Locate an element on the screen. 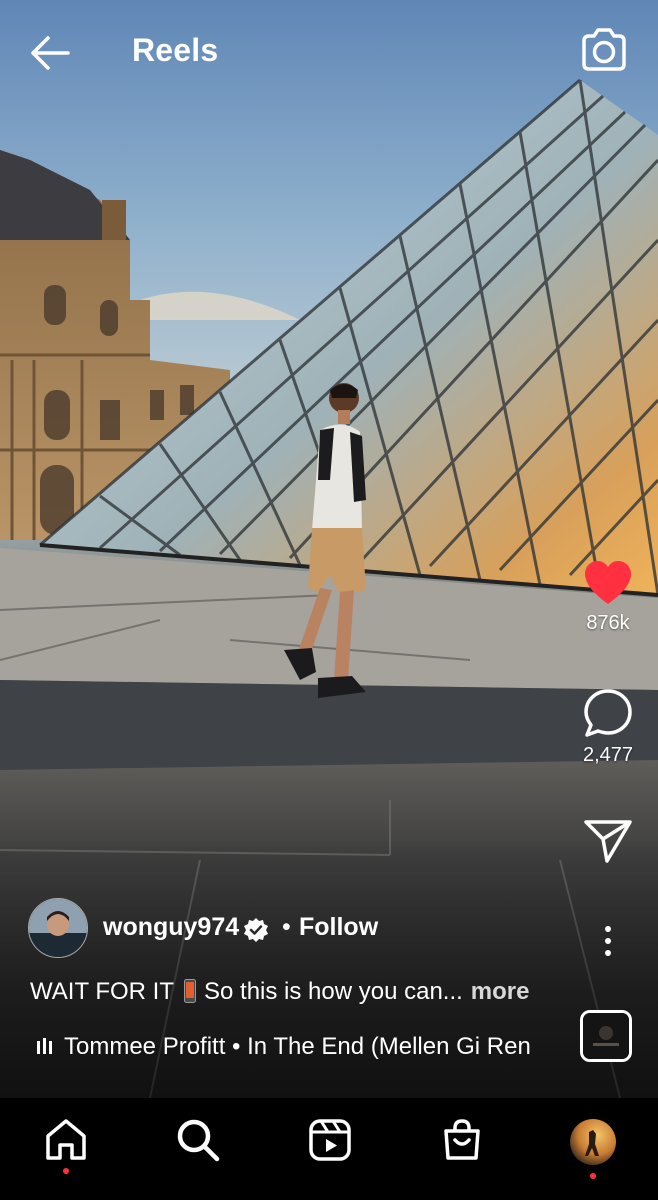 The height and width of the screenshot is (1200, 658). audio-bars-icon is located at coordinates (44, 1046).